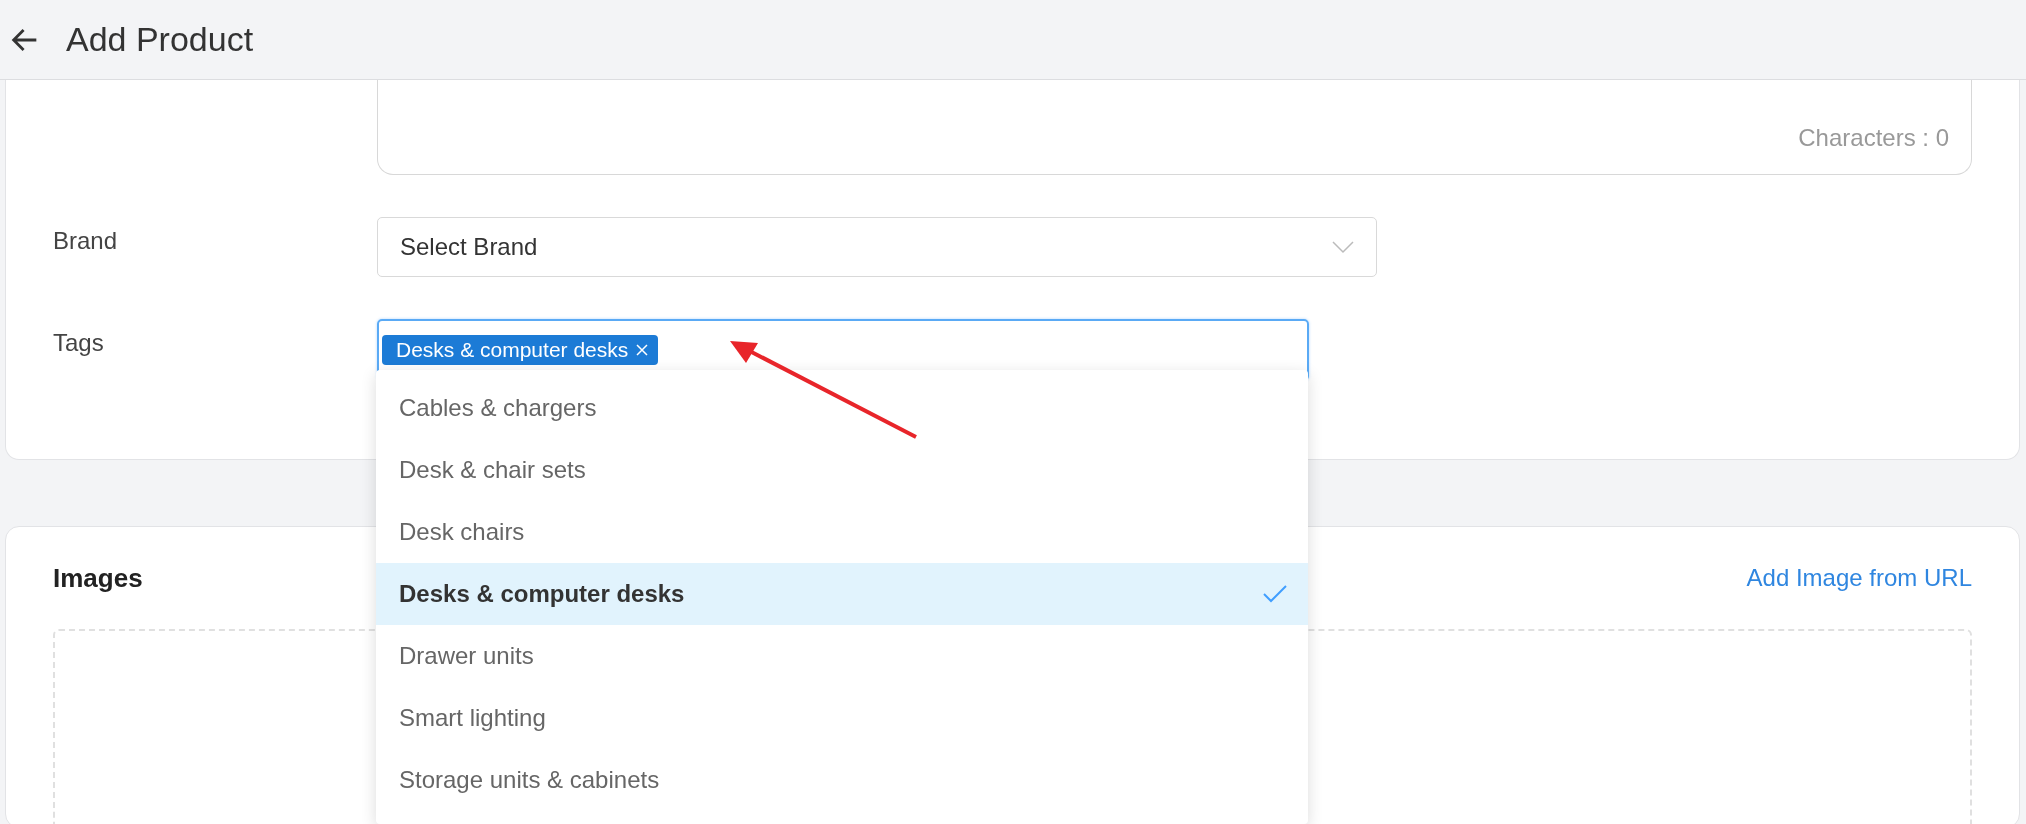  What do you see at coordinates (520, 350) in the screenshot?
I see `tag-chip: Desks & computer desks` at bounding box center [520, 350].